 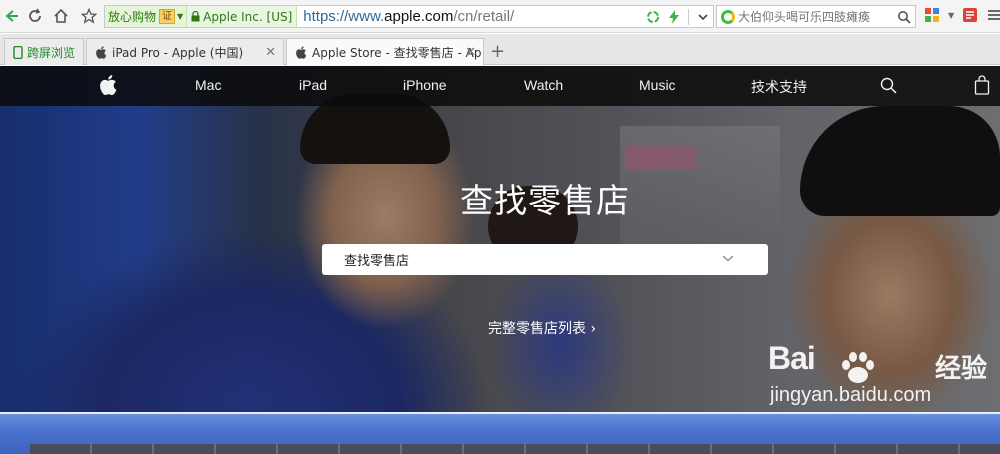 I want to click on tab-ipad-pro: iPad Pro - Apple (中国) ✕, so click(x=185, y=51).